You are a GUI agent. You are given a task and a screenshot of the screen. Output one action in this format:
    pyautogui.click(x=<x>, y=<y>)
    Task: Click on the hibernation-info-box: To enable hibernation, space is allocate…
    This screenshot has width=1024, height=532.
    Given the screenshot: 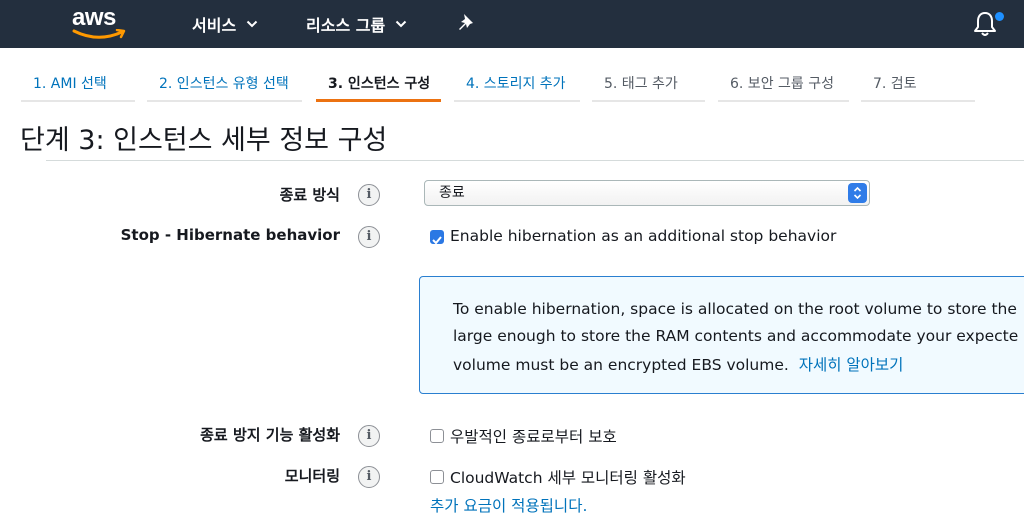 What is the action you would take?
    pyautogui.click(x=721, y=335)
    